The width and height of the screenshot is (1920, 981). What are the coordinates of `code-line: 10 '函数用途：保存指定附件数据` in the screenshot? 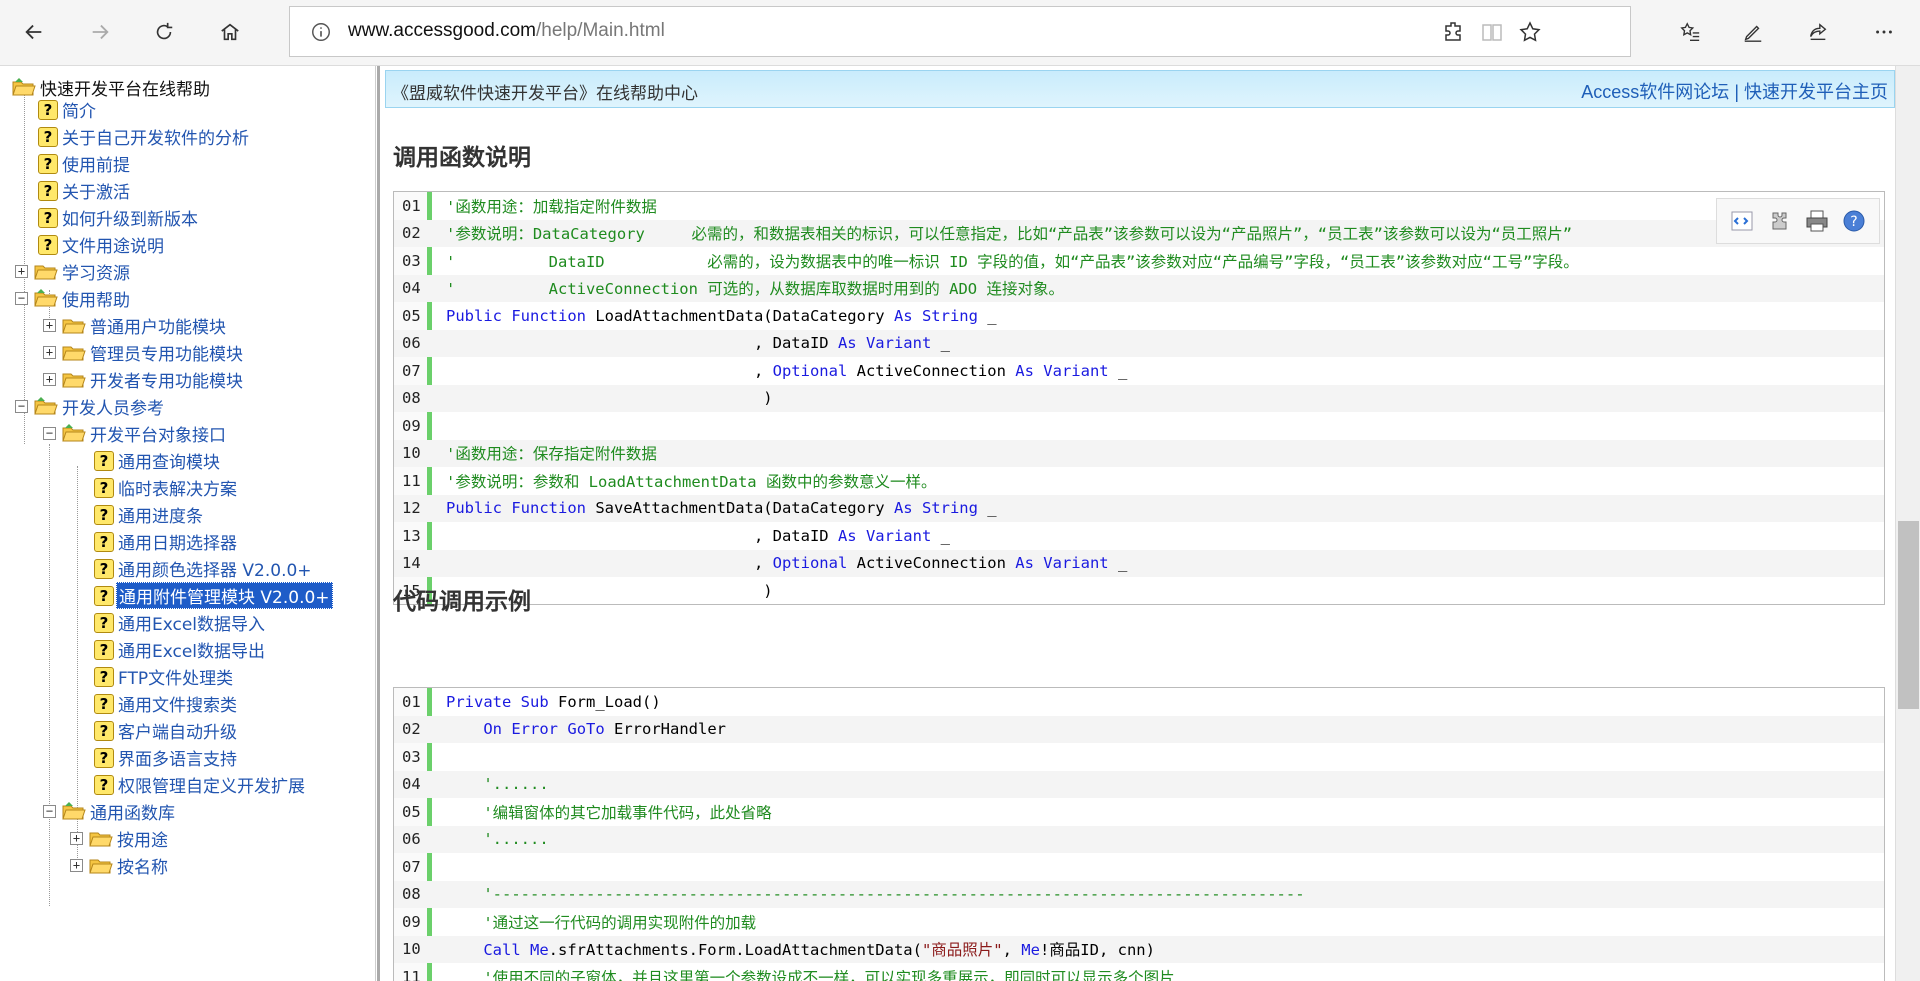 It's located at (1139, 453).